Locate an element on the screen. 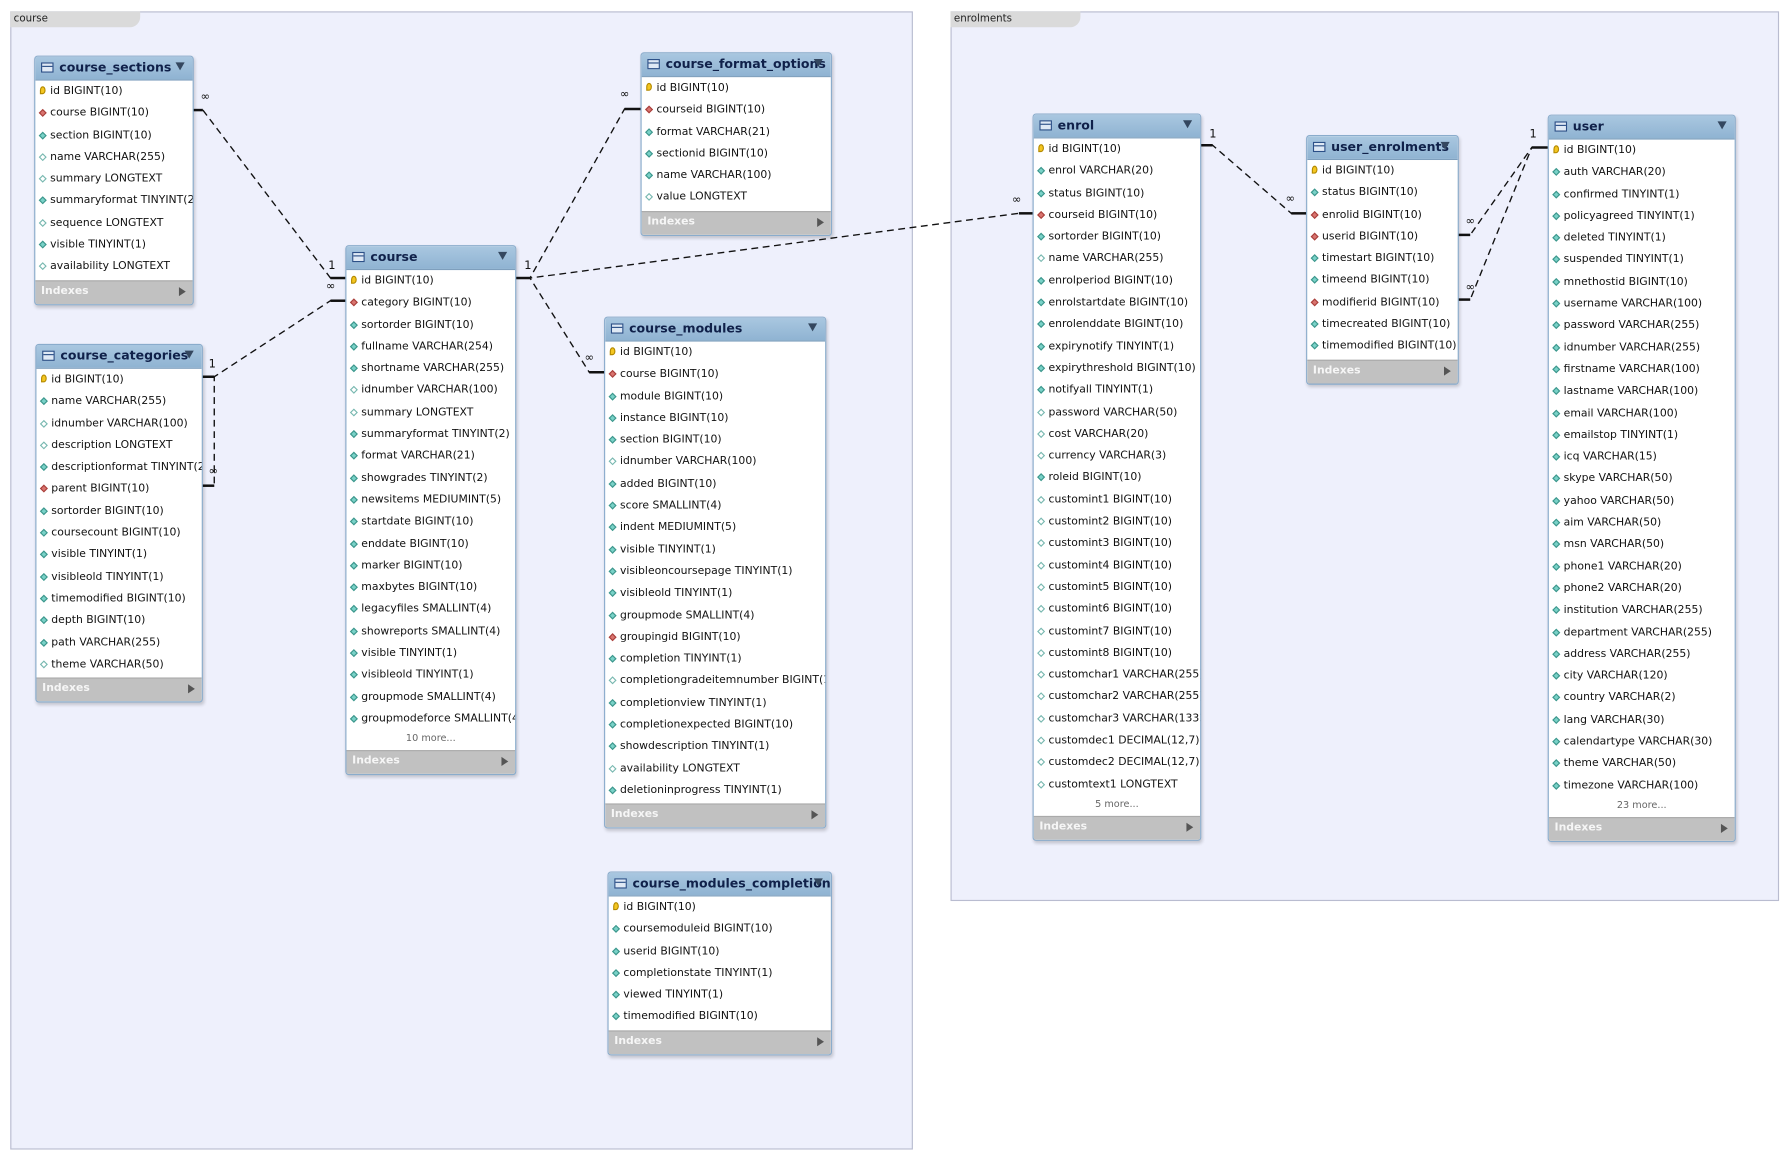  column-row: indent MEDIUMINT(5) is located at coordinates (715, 528).